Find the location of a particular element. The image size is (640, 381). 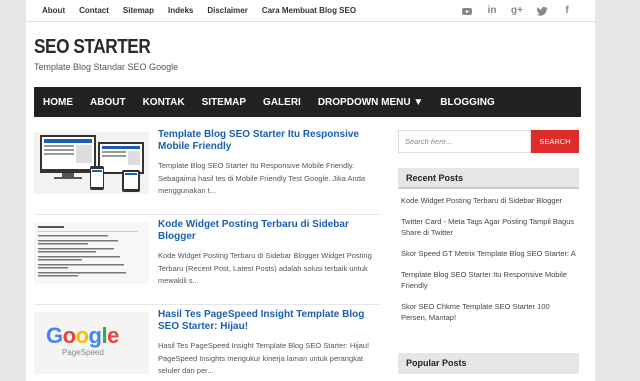

nav-home: HOME is located at coordinates (58, 102).